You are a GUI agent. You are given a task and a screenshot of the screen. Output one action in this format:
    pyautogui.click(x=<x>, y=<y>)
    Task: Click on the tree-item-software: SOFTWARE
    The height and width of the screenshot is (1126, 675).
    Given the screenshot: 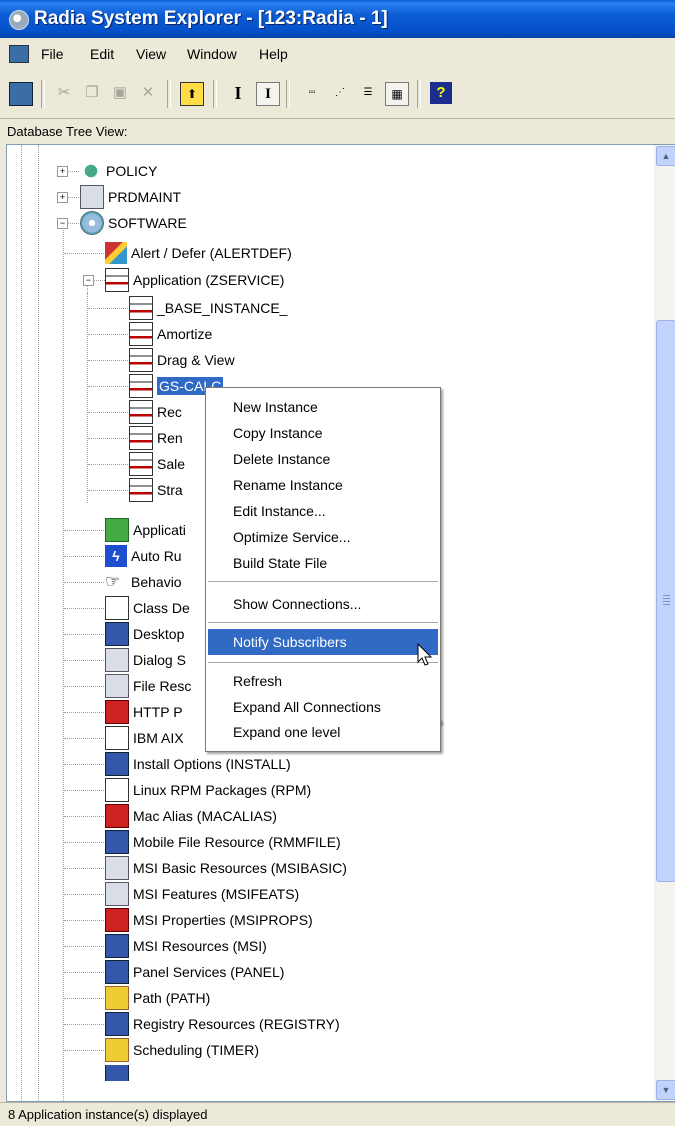 What is the action you would take?
    pyautogui.click(x=133, y=223)
    